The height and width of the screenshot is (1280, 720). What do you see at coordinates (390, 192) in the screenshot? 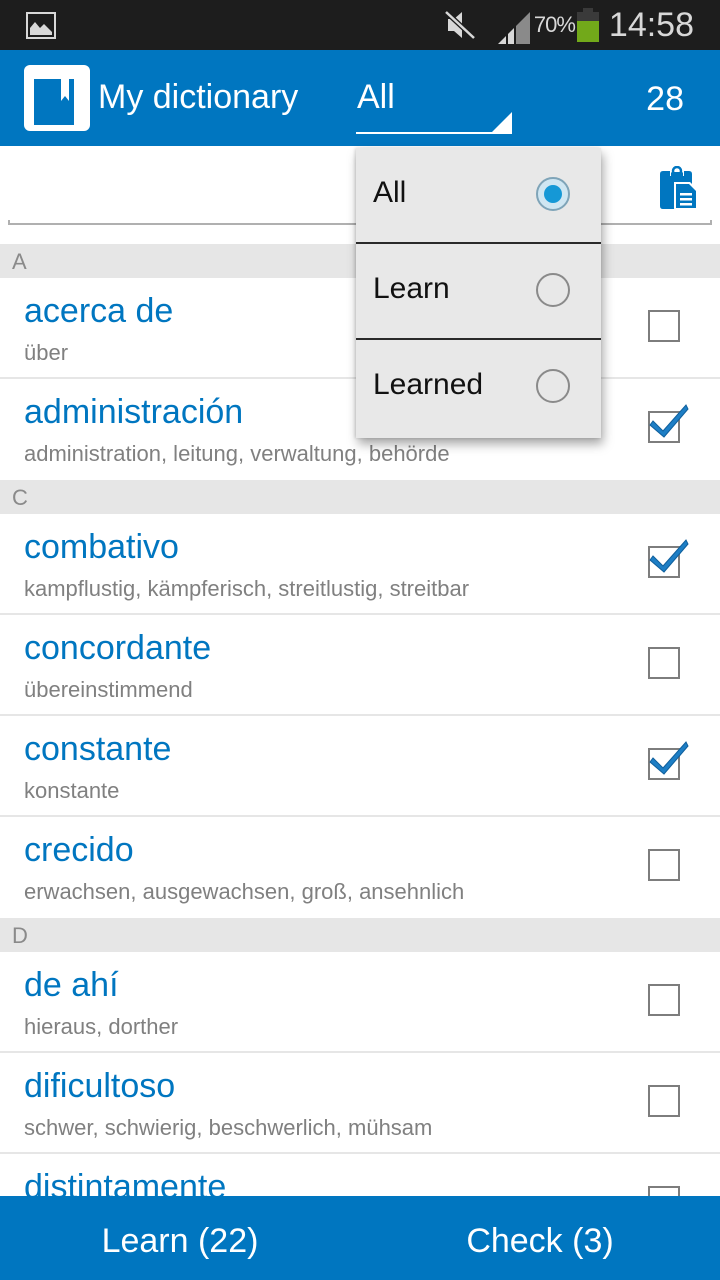
I see `option-label: All` at bounding box center [390, 192].